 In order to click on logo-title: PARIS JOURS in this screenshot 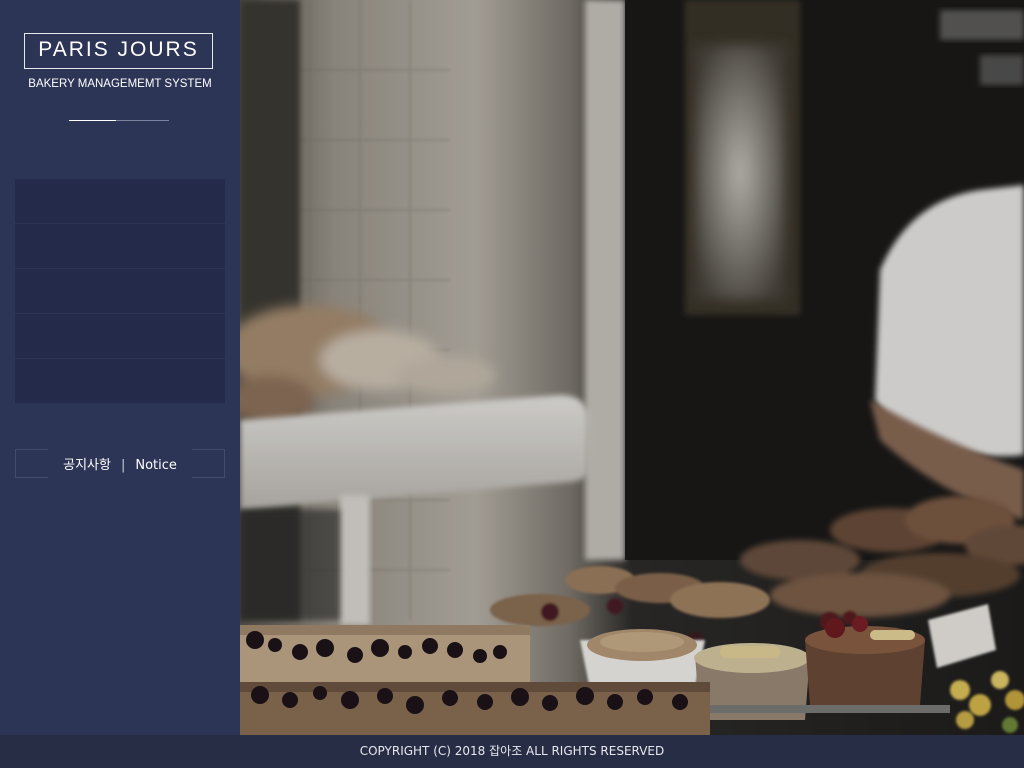, I will do `click(118, 49)`.